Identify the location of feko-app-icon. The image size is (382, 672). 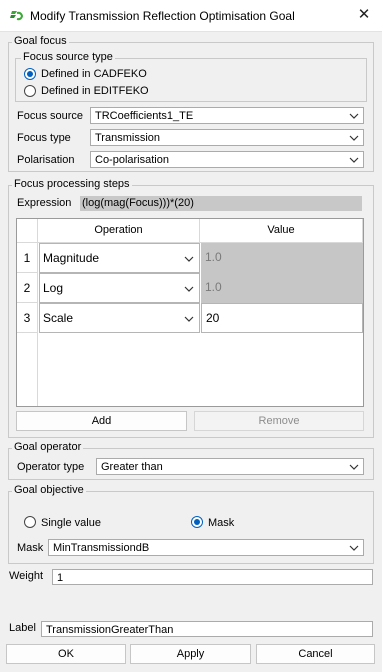
(17, 16).